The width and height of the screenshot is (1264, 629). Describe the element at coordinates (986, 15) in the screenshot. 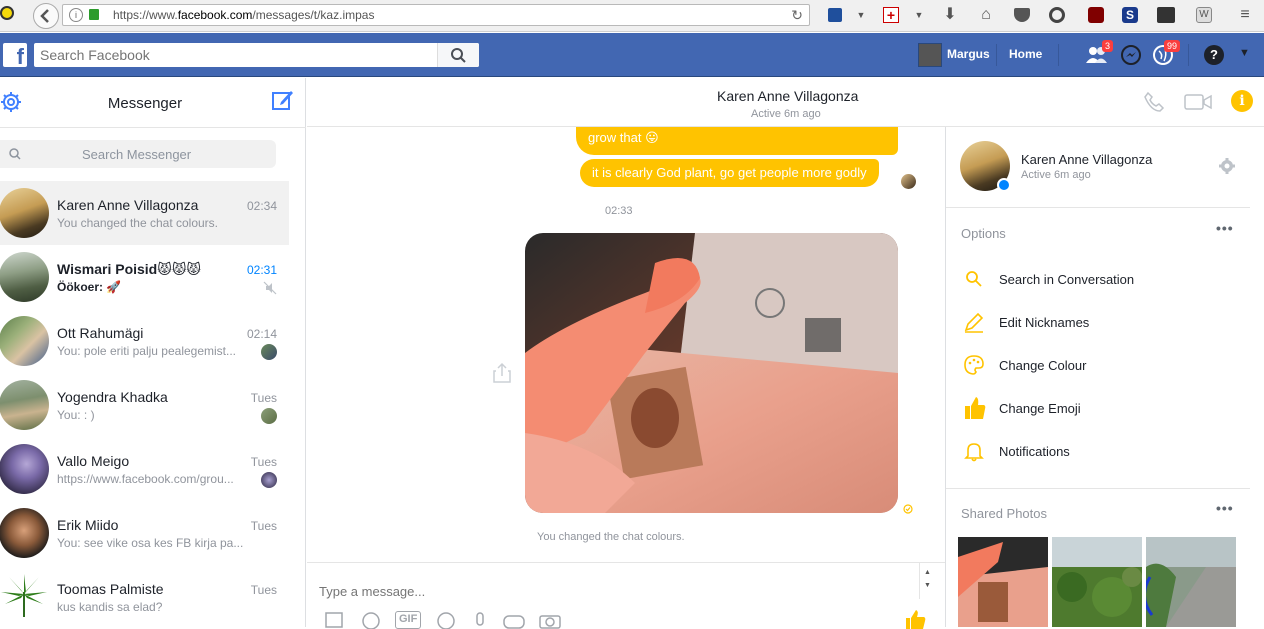

I see `home-icon: ⌂` at that location.